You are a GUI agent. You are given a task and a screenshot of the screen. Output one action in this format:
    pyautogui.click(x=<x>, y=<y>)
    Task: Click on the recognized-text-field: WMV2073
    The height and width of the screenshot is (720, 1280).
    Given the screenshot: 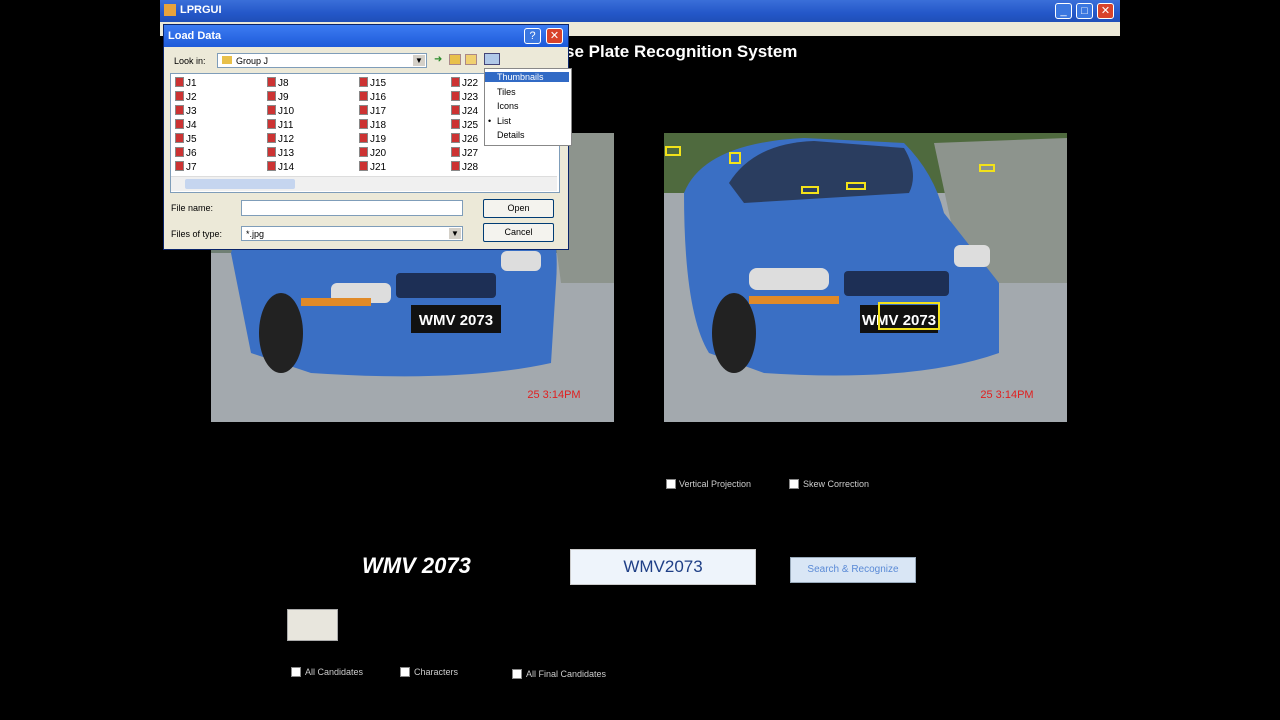 What is the action you would take?
    pyautogui.click(x=663, y=567)
    